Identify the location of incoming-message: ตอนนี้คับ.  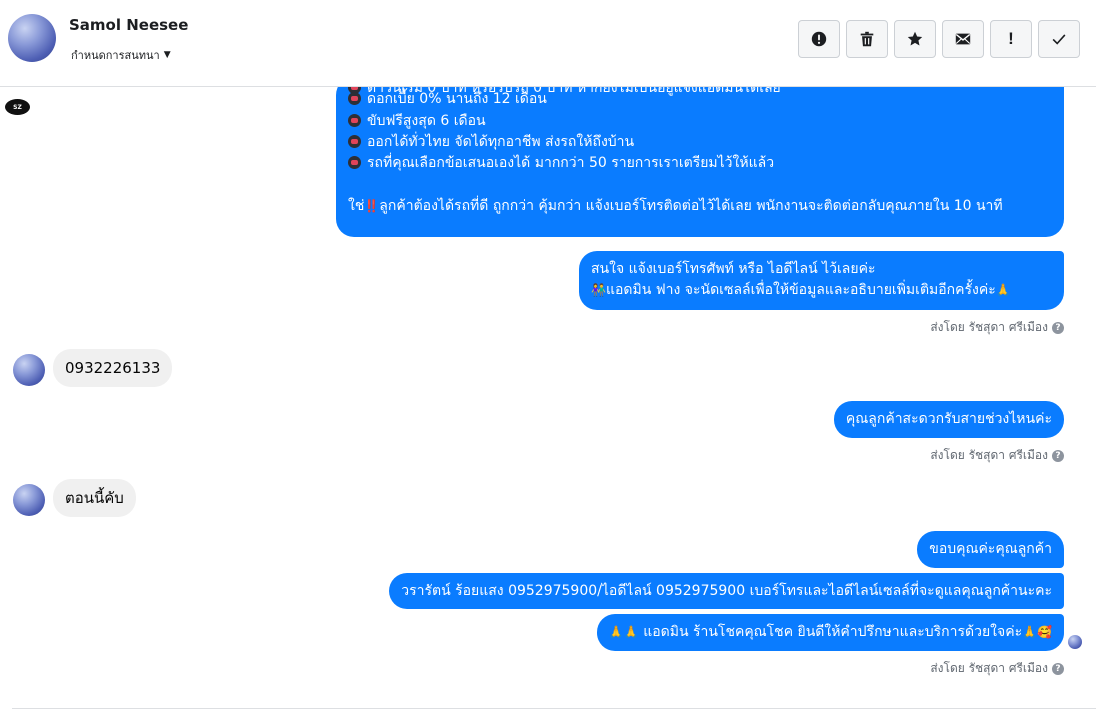
(94, 498).